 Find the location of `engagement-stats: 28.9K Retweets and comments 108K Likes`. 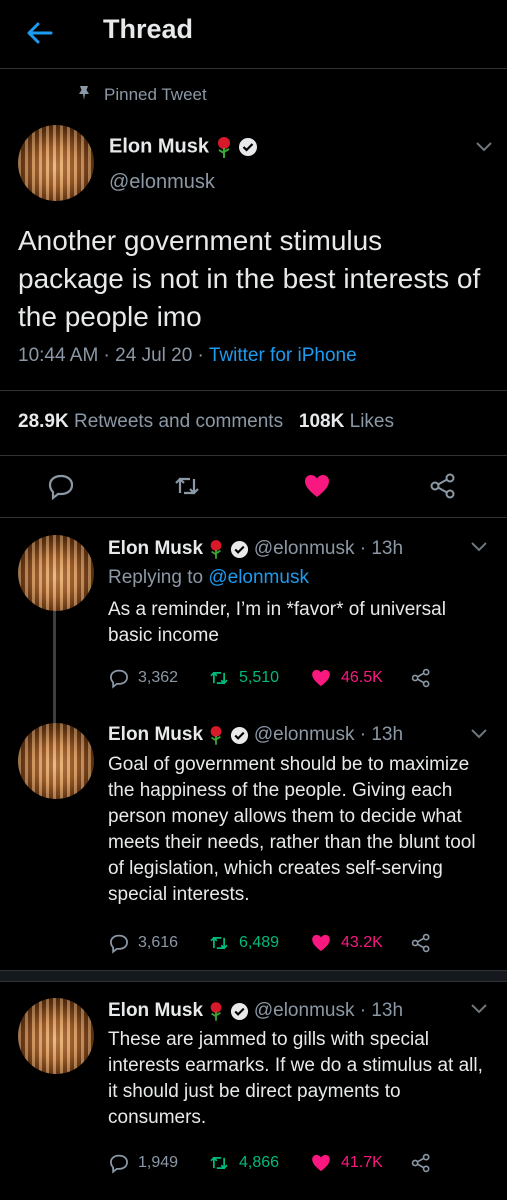

engagement-stats: 28.9K Retweets and comments 108K Likes is located at coordinates (253, 423).